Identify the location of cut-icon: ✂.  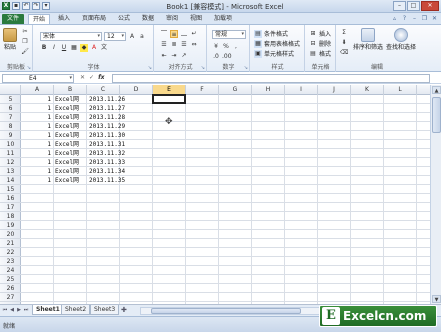
(25, 32).